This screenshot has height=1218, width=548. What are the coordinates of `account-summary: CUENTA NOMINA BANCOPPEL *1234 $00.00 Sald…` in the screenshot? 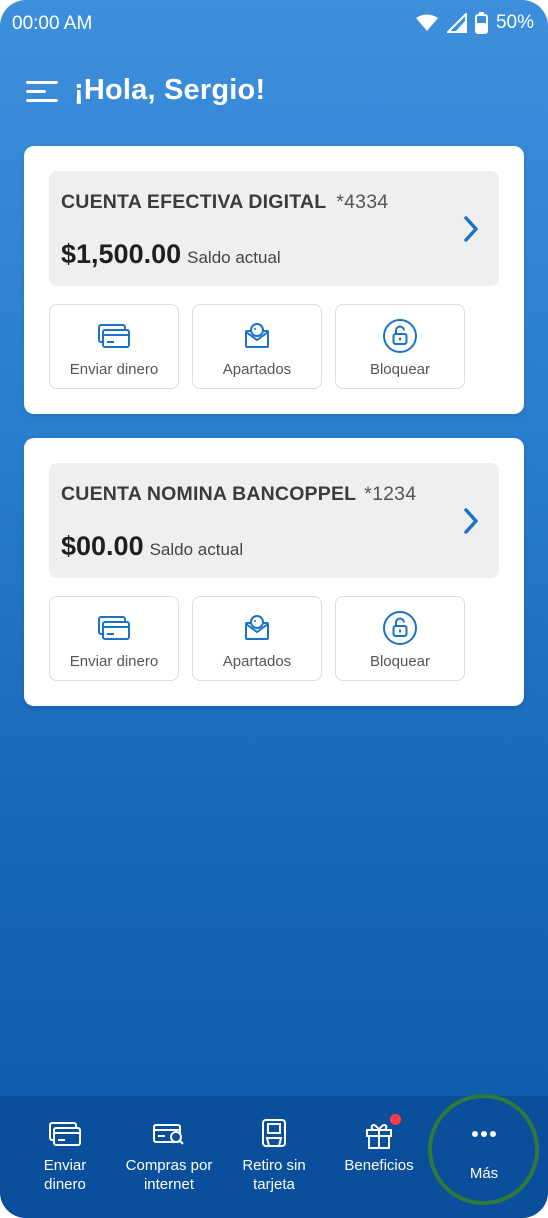 It's located at (274, 520).